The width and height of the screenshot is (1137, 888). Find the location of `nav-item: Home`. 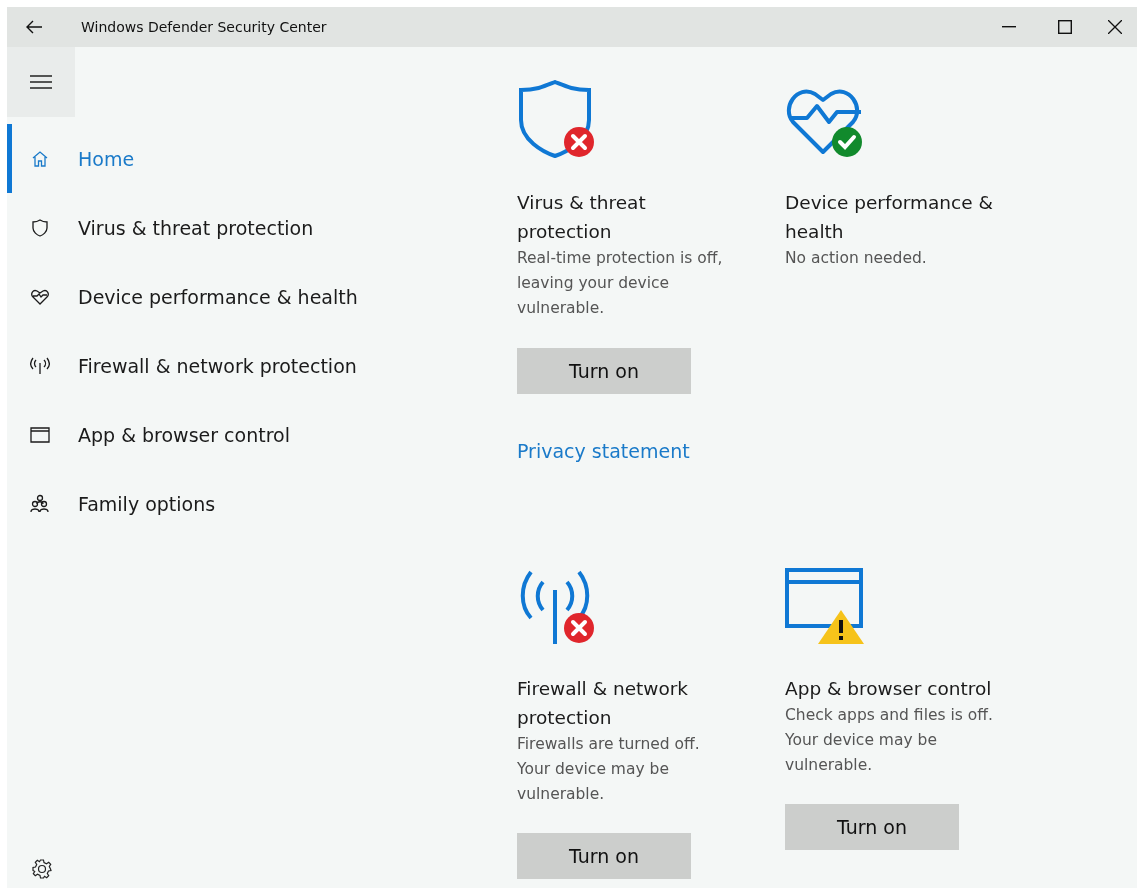

nav-item: Home is located at coordinates (262, 158).